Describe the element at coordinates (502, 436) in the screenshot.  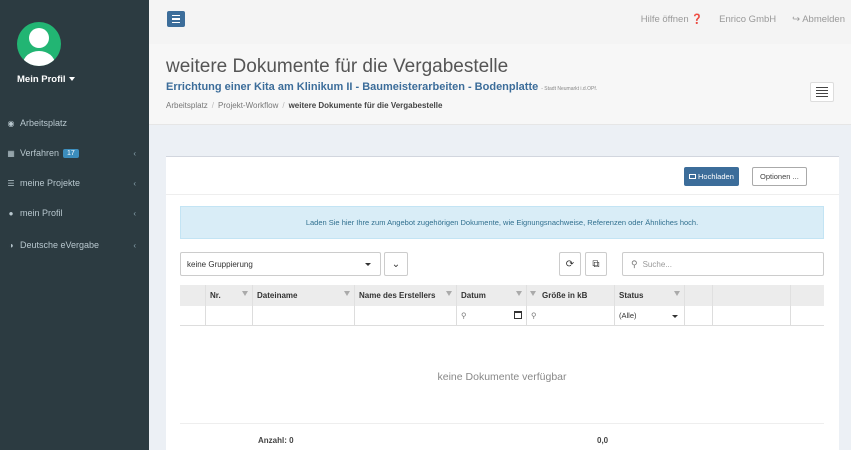
I see `grid-footer: Anzahl: 0 0,0` at that location.